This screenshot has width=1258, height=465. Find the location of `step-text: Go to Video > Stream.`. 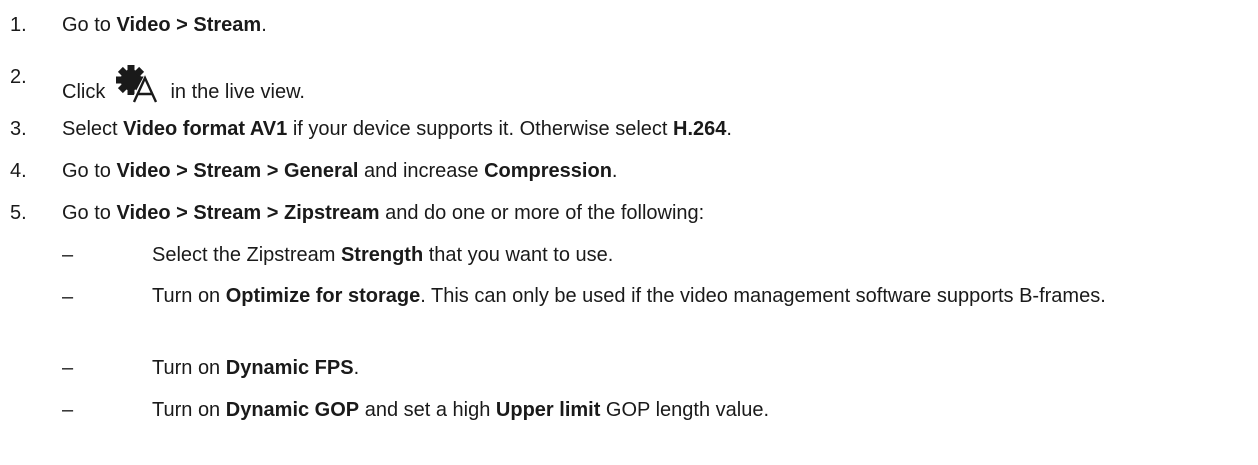

step-text: Go to Video > Stream. is located at coordinates (164, 25).